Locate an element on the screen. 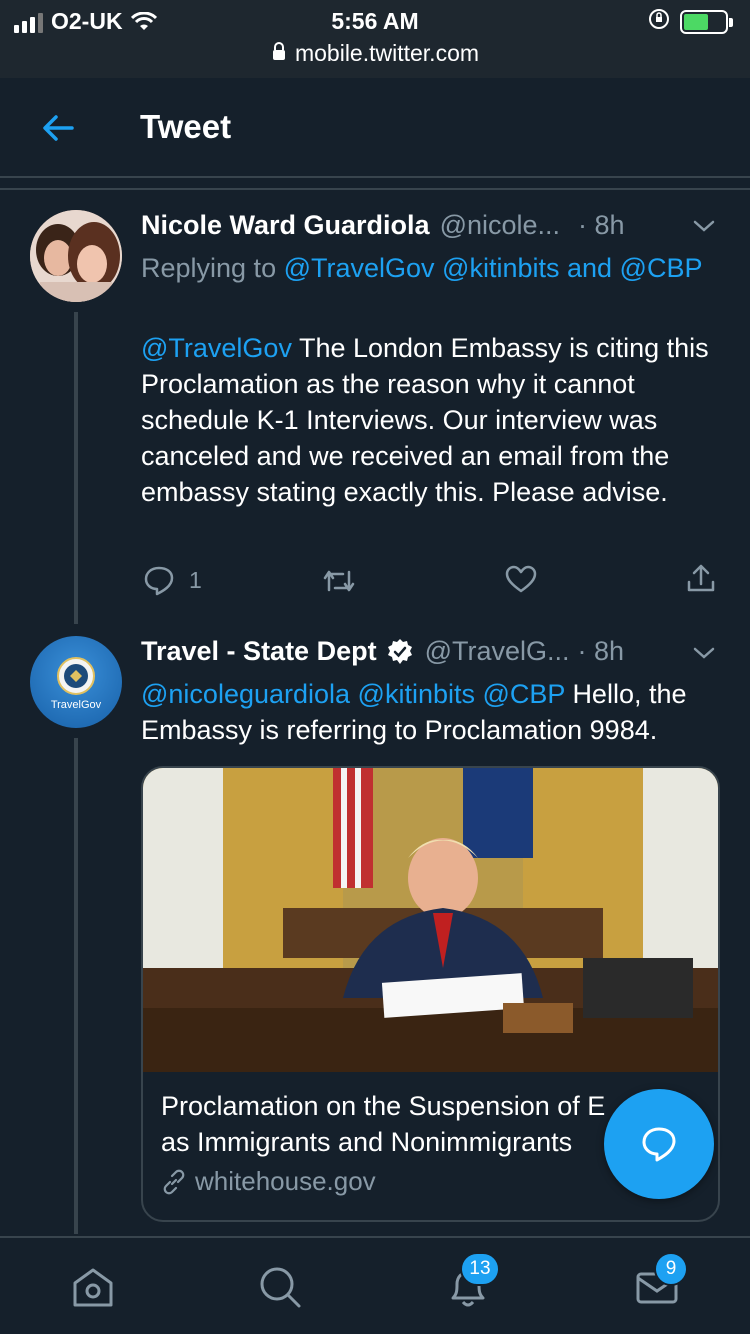 This screenshot has height=1334, width=750. battery-icon is located at coordinates (706, 21).